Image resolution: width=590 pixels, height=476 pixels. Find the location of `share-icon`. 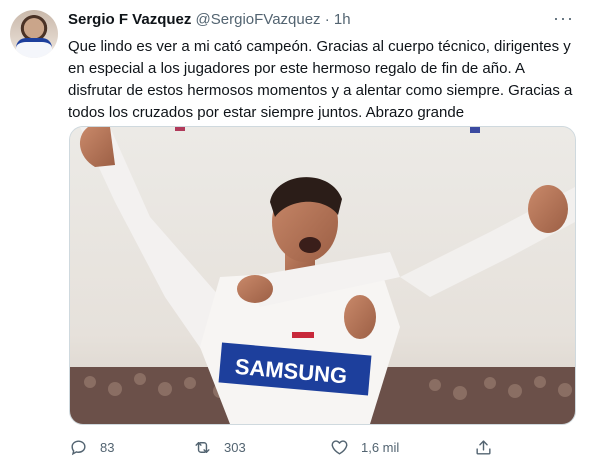

share-icon is located at coordinates (483, 447).